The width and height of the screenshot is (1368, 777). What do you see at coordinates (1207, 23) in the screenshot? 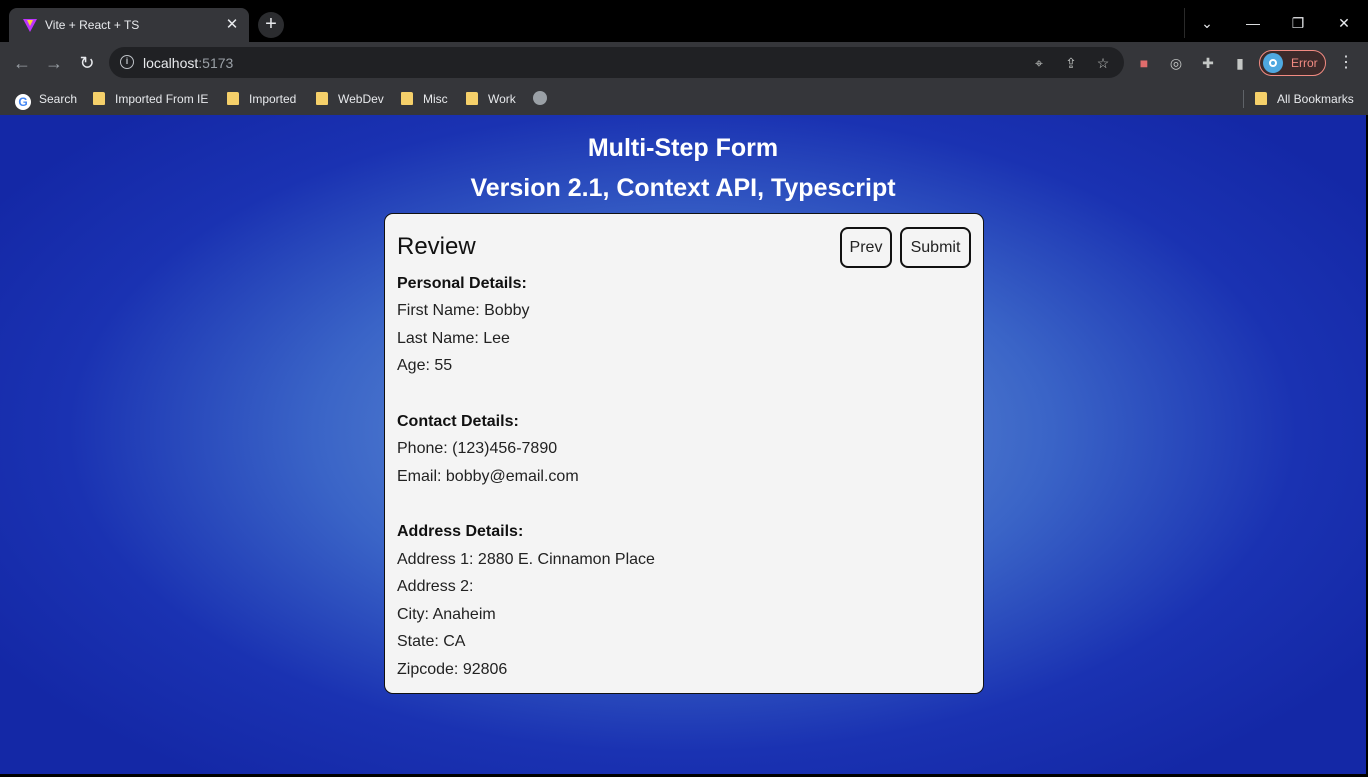
I see `tab-search-icon: ⌄` at bounding box center [1207, 23].